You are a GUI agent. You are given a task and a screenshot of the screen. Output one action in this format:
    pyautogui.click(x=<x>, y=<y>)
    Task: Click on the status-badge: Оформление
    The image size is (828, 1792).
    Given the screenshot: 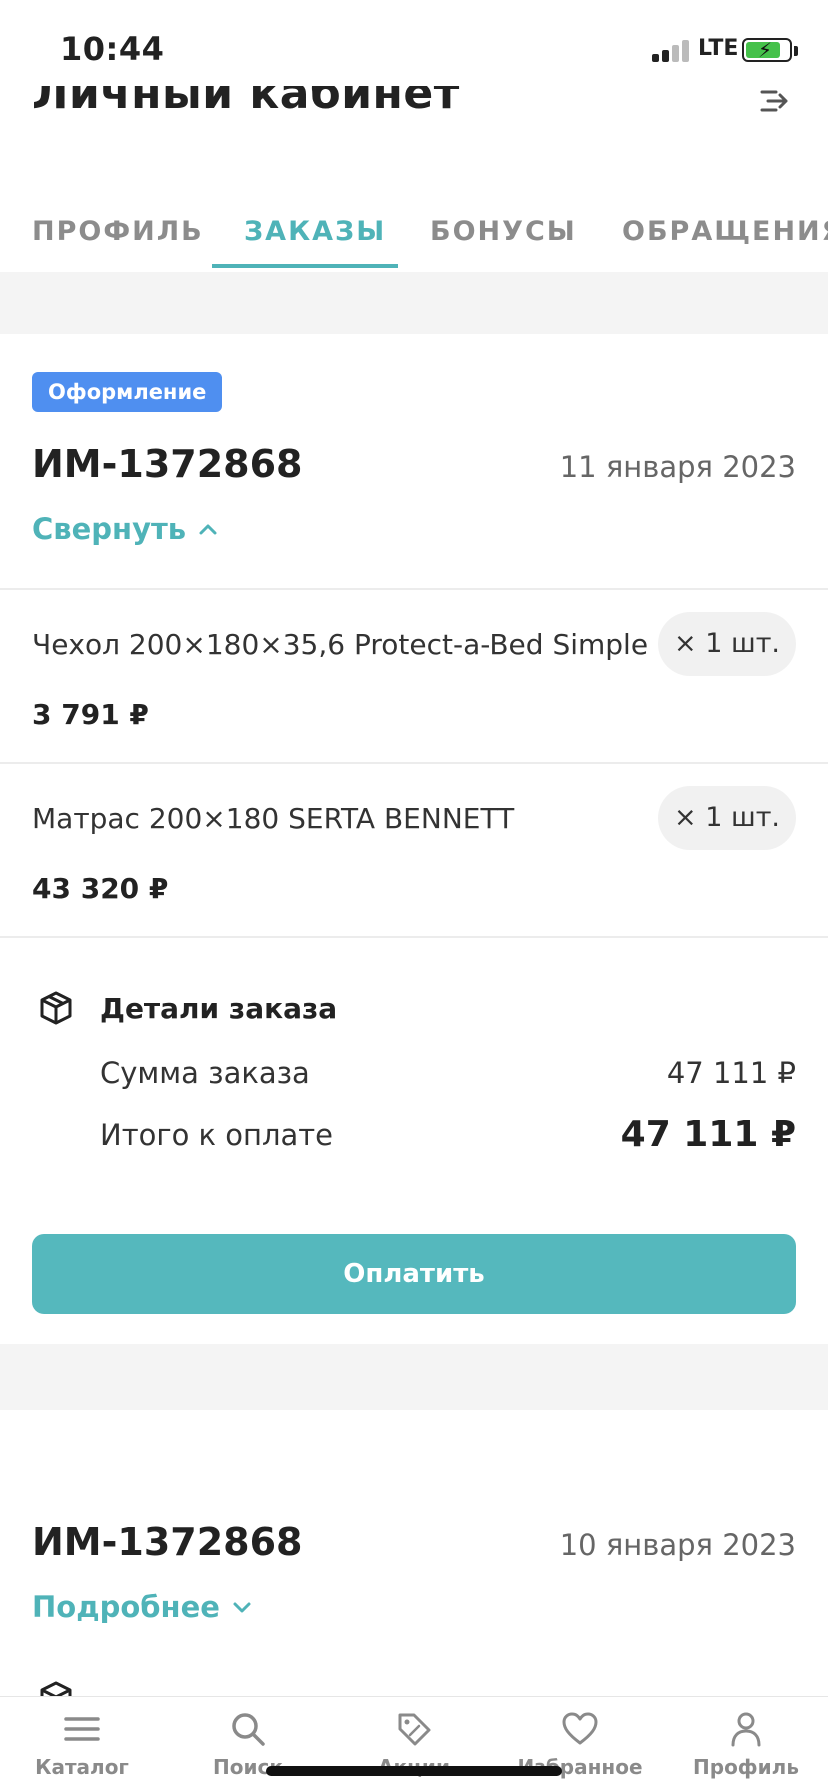 What is the action you would take?
    pyautogui.click(x=127, y=392)
    